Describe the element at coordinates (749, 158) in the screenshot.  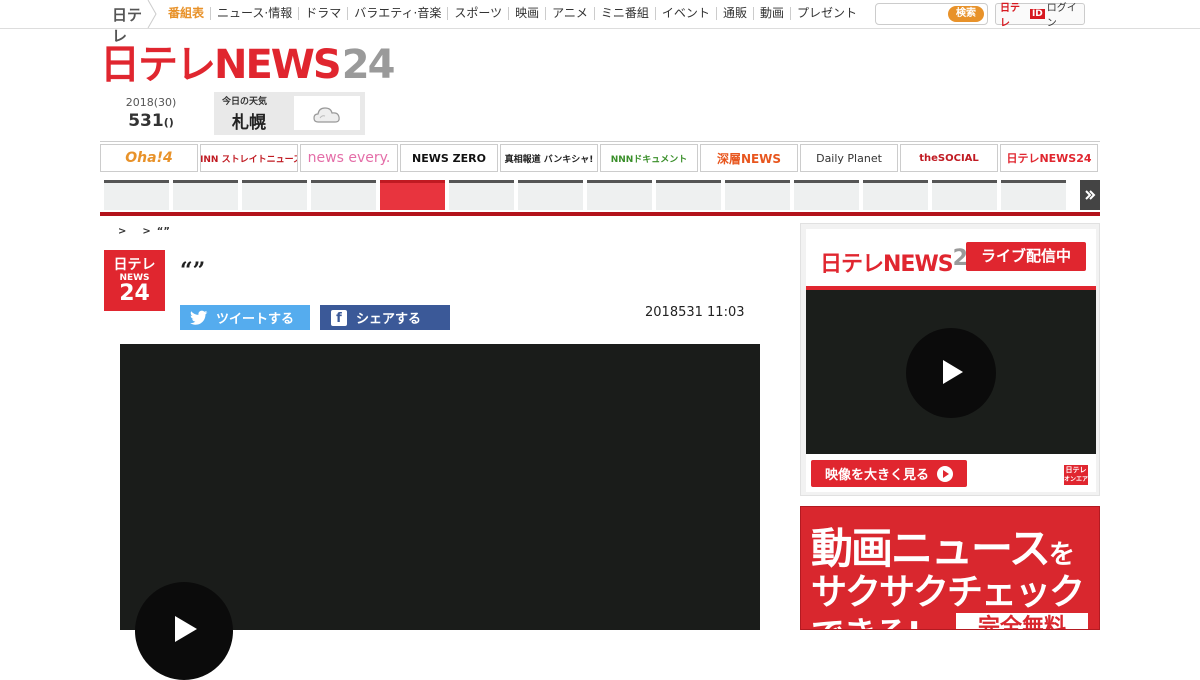
I see `program-logo-shinso-news: 深層NEWS` at that location.